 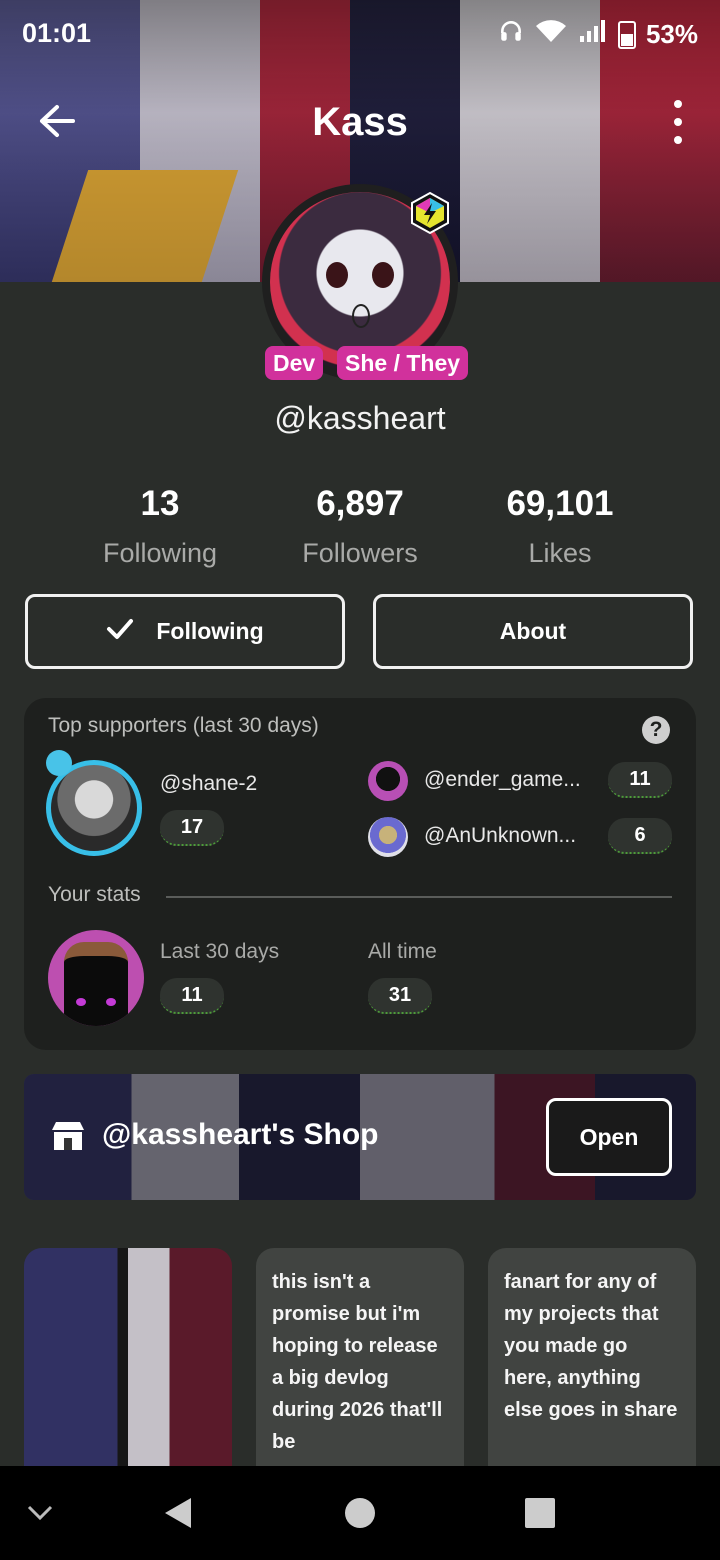 I want to click on shop-banner: @kassheart's Shop Open, so click(x=360, y=1137).